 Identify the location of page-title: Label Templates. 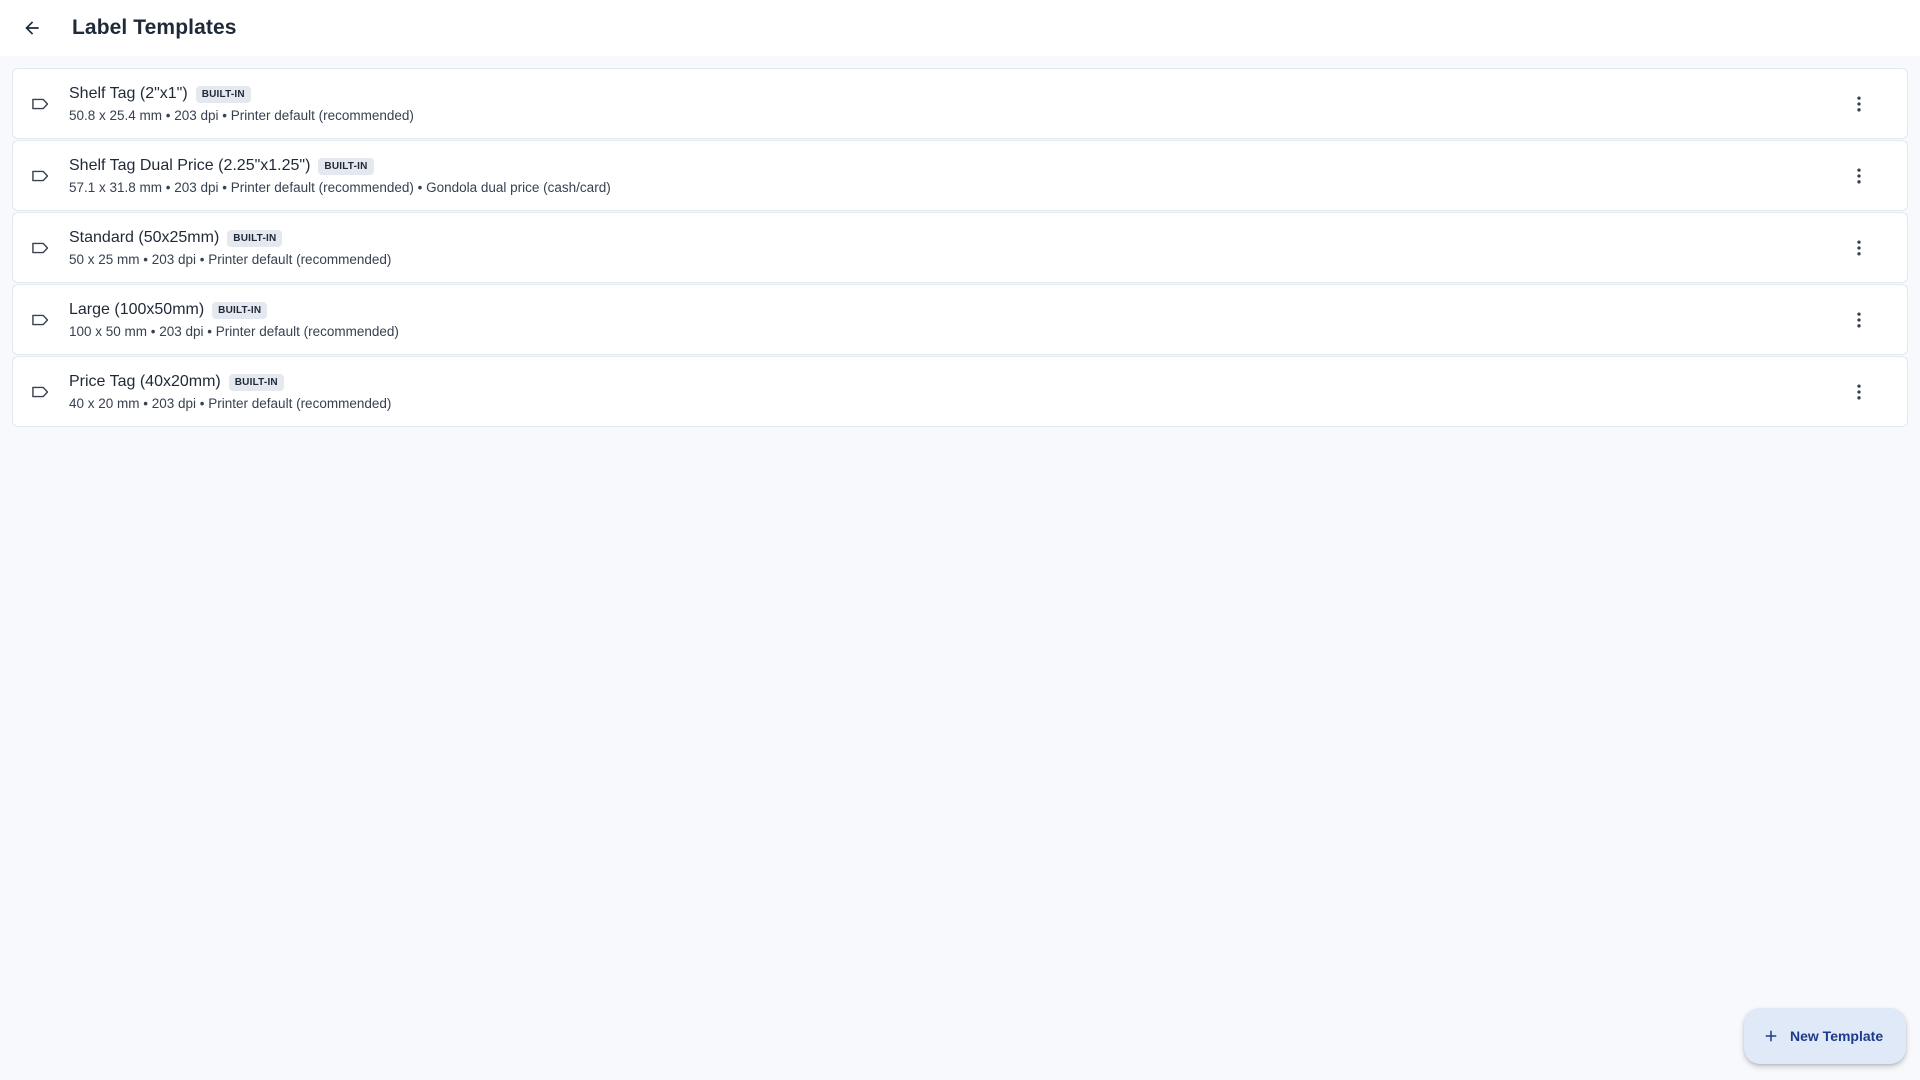
(154, 27).